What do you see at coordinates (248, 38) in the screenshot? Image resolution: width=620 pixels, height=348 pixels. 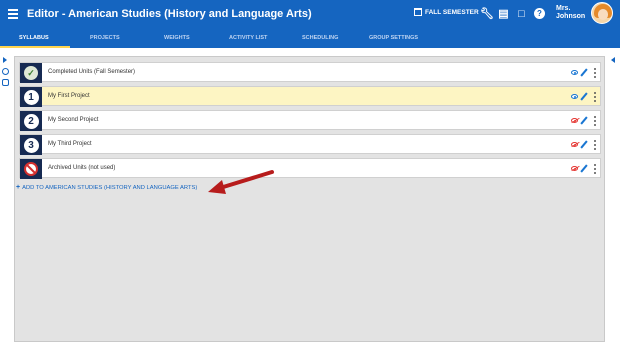 I see `tab-activity-list: ACTIVITY LIST` at bounding box center [248, 38].